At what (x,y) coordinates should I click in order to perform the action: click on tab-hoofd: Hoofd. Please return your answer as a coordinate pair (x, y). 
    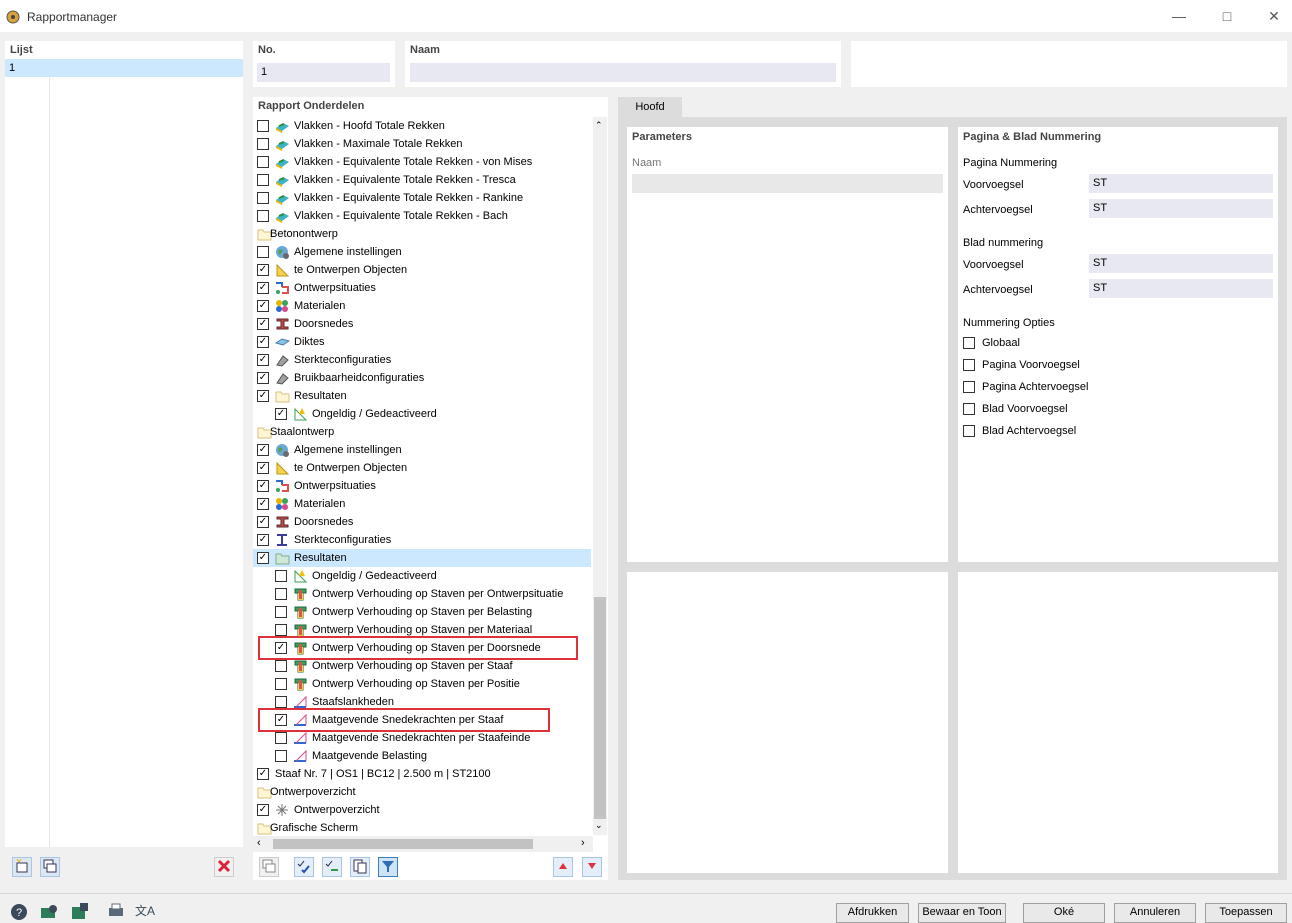
    Looking at the image, I should click on (650, 107).